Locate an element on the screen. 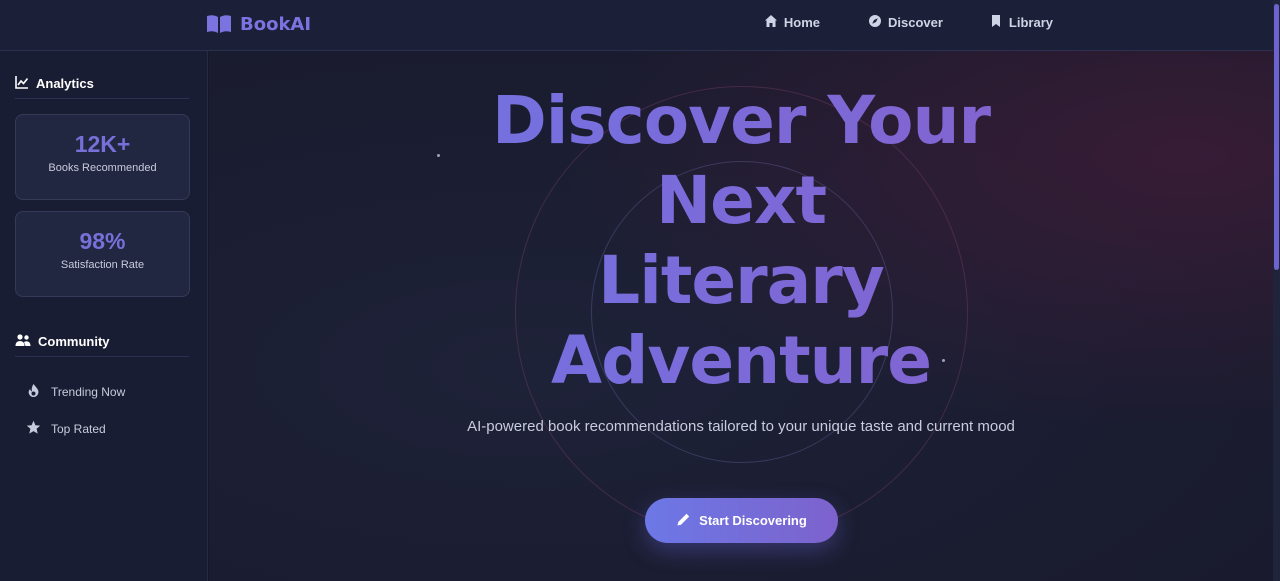  brand-name: BookAI is located at coordinates (276, 24).